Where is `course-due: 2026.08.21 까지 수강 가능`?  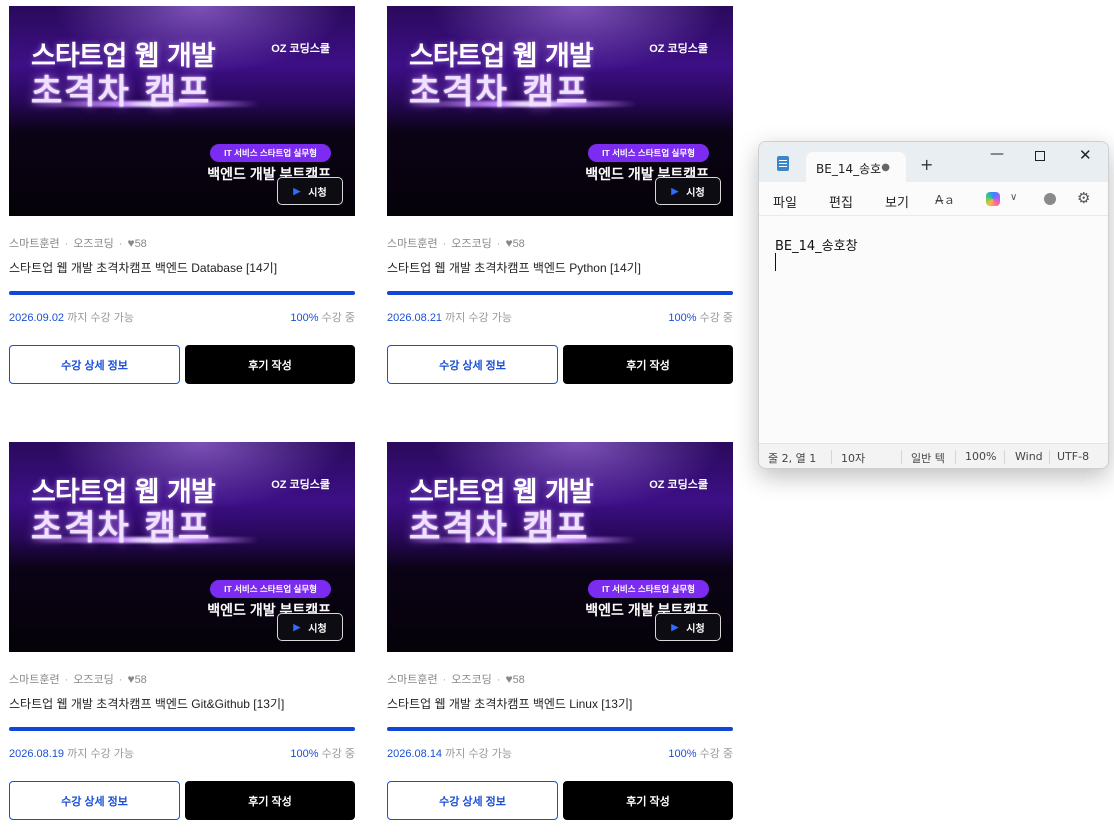
course-due: 2026.08.21 까지 수강 가능 is located at coordinates (449, 317).